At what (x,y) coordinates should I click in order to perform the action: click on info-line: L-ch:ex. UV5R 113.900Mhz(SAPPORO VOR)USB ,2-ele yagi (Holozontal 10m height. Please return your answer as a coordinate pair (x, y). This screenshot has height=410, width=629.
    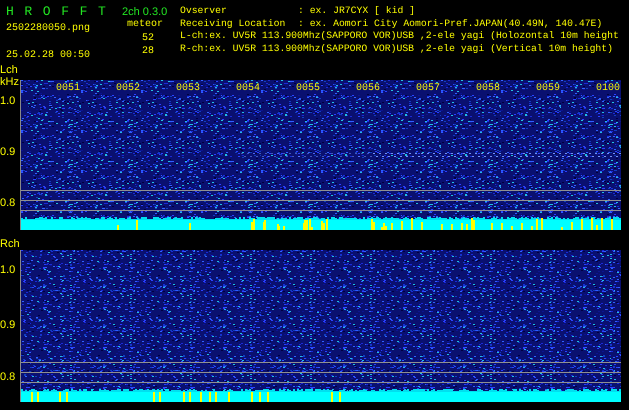
    Looking at the image, I should click on (399, 36).